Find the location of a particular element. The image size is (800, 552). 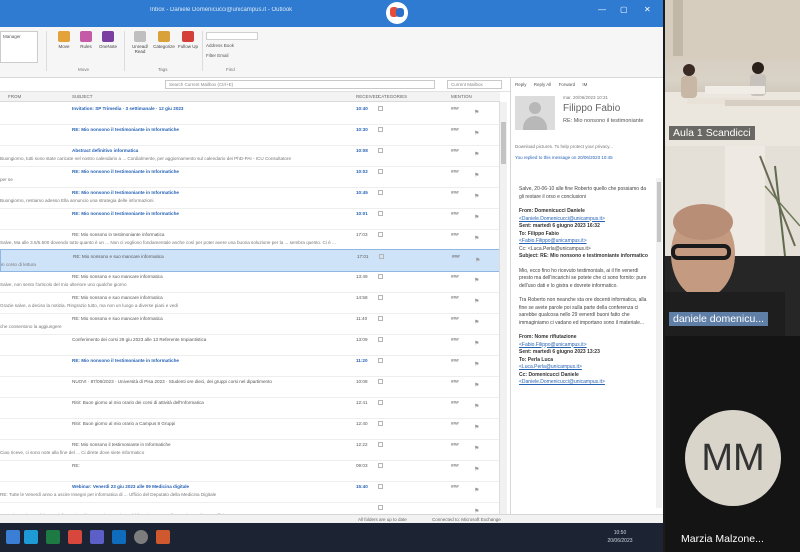

address-book-button: Address Book is located at coordinates (220, 45).